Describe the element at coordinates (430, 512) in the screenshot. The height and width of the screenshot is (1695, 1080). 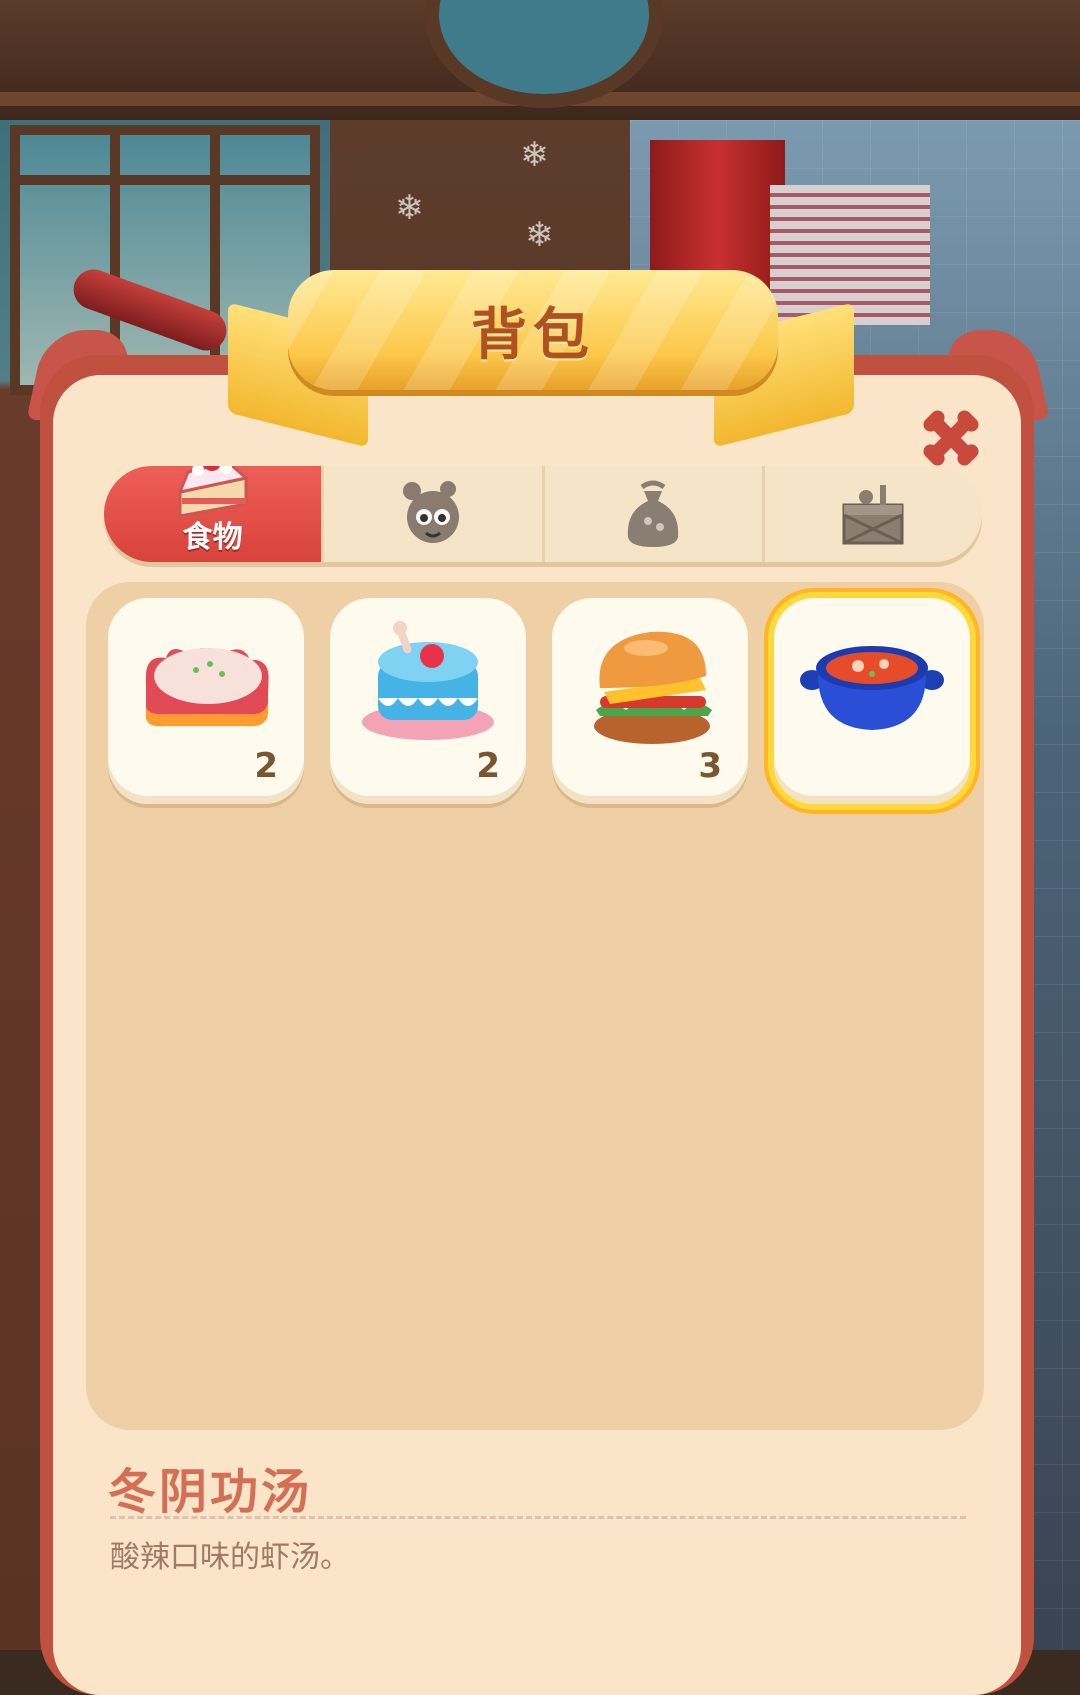
I see `toy-icon` at that location.